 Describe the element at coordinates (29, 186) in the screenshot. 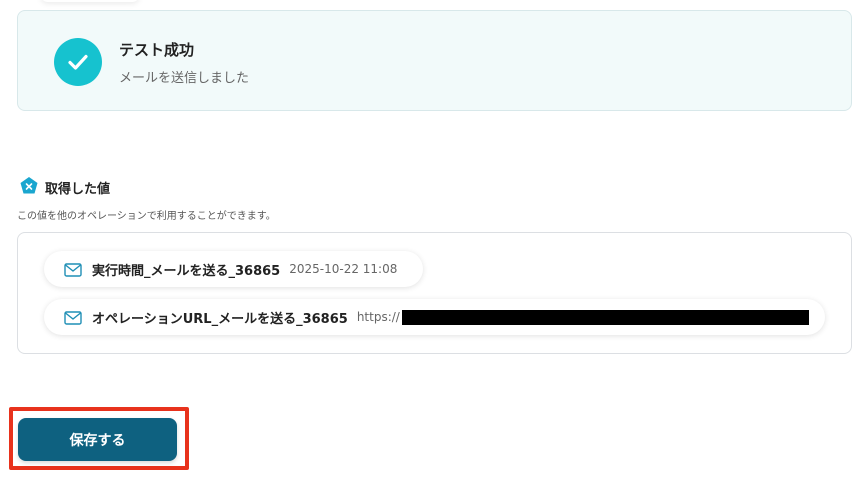

I see `x-badge-icon` at that location.